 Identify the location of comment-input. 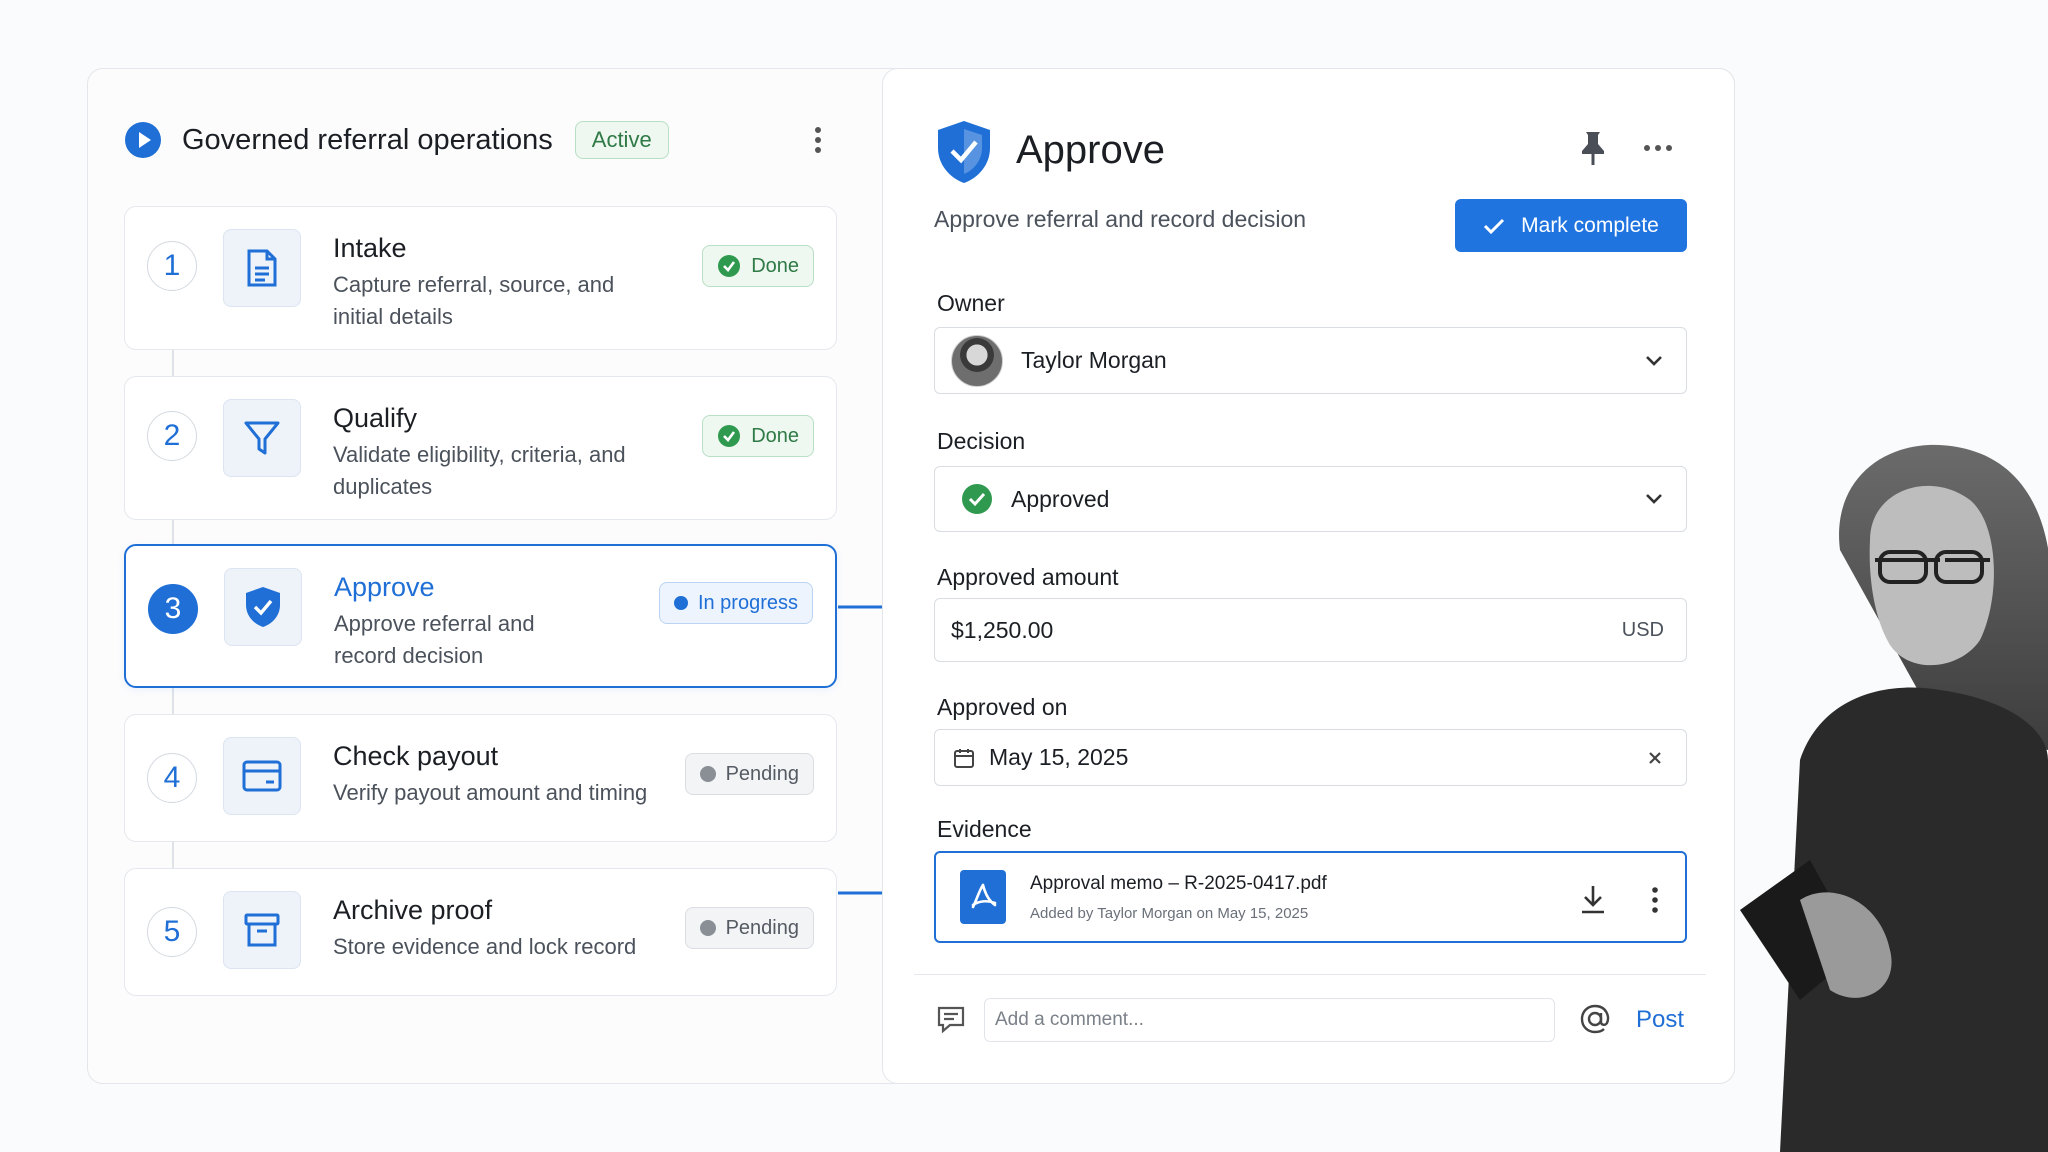
(1269, 1020).